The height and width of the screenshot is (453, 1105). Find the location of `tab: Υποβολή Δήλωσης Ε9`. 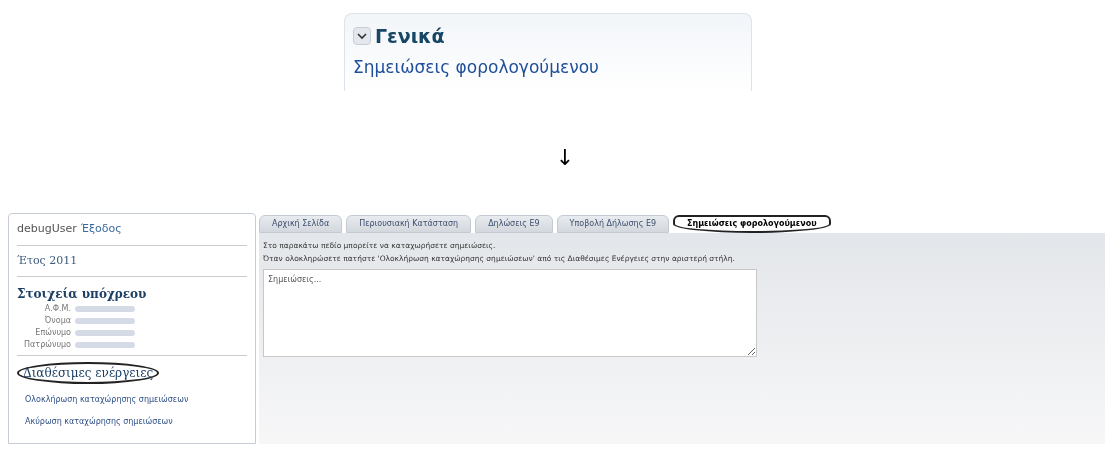

tab: Υποβολή Δήλωσης Ε9 is located at coordinates (613, 224).